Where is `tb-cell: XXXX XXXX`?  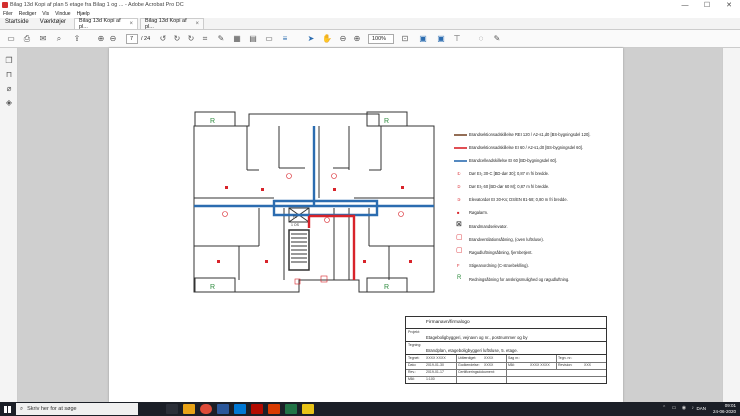
tb-cell: XXXX XXXX is located at coordinates (540, 365).